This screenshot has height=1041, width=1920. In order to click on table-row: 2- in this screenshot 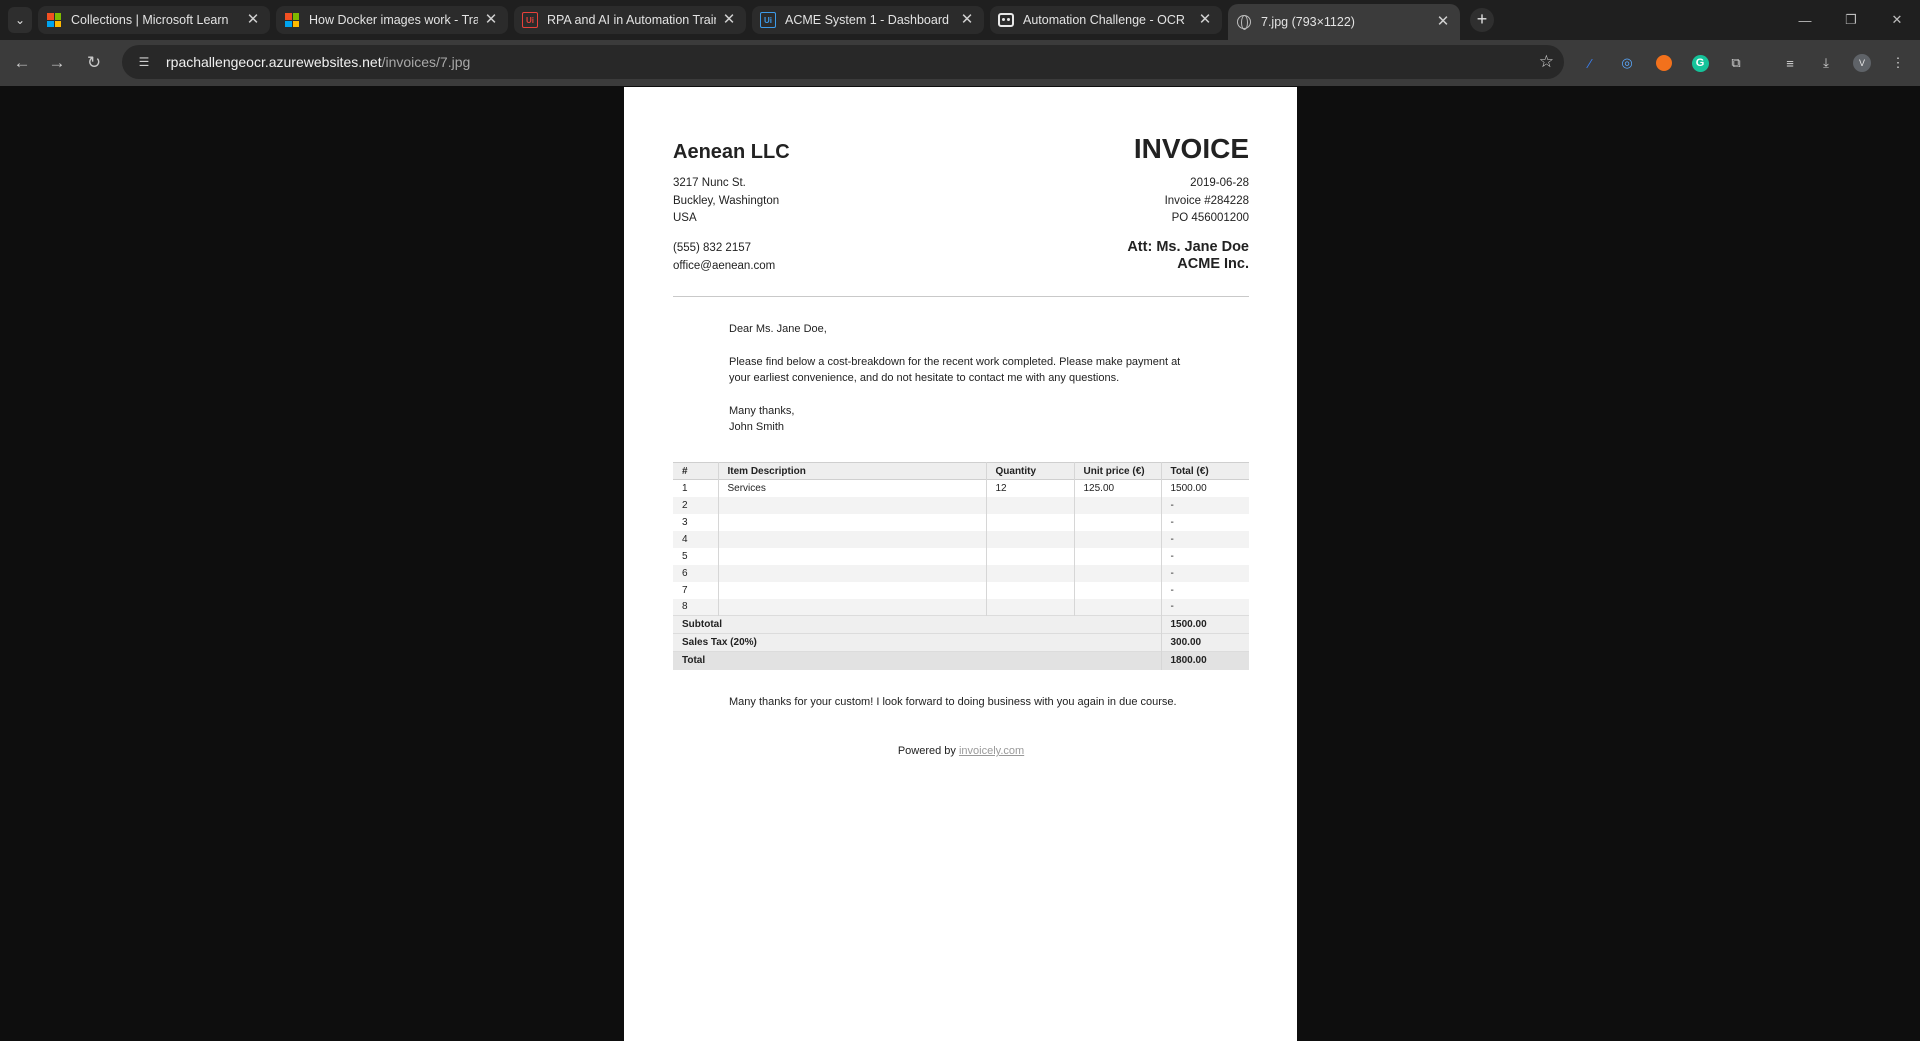, I will do `click(961, 505)`.